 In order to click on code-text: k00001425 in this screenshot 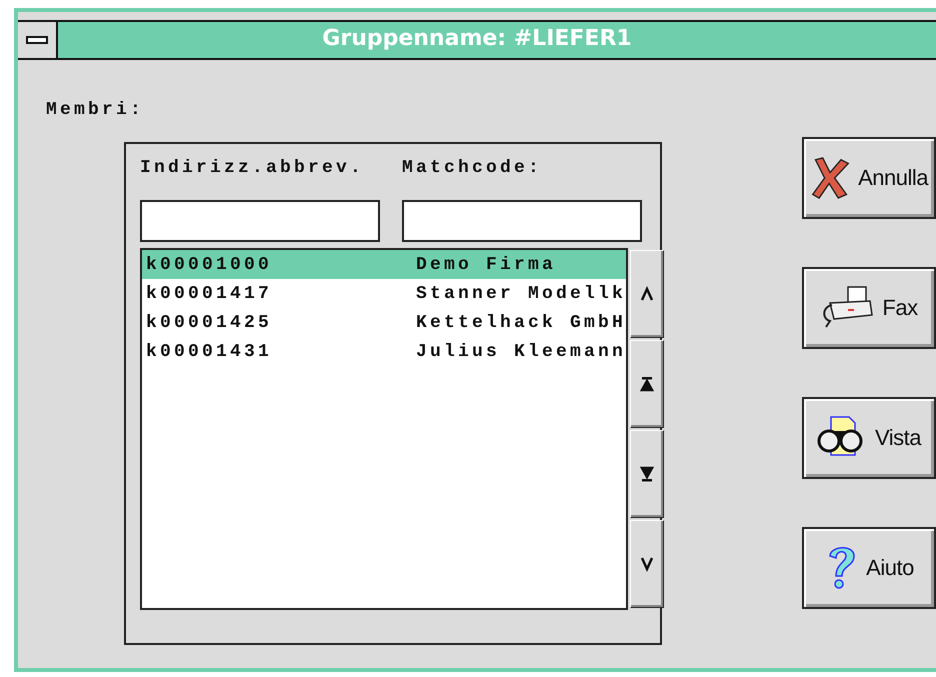, I will do `click(210, 322)`.